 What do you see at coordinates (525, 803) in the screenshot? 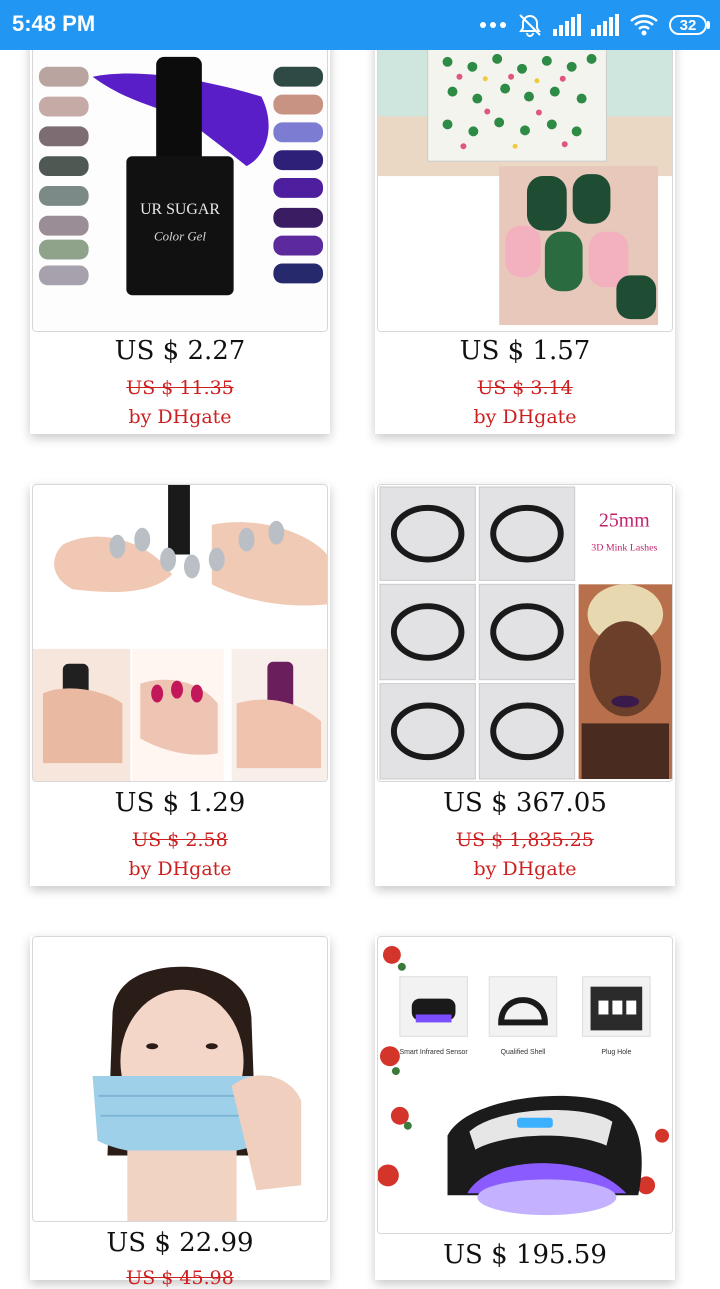
I see `product-price: US $ 367.05` at bounding box center [525, 803].